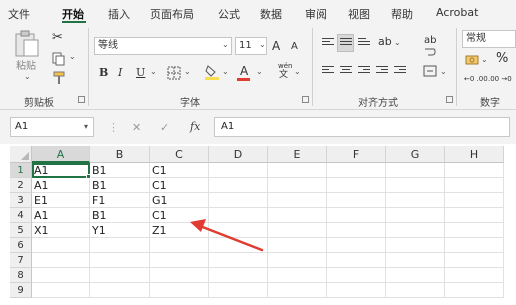  Describe the element at coordinates (356, 245) in the screenshot. I see `cell-f6` at that location.